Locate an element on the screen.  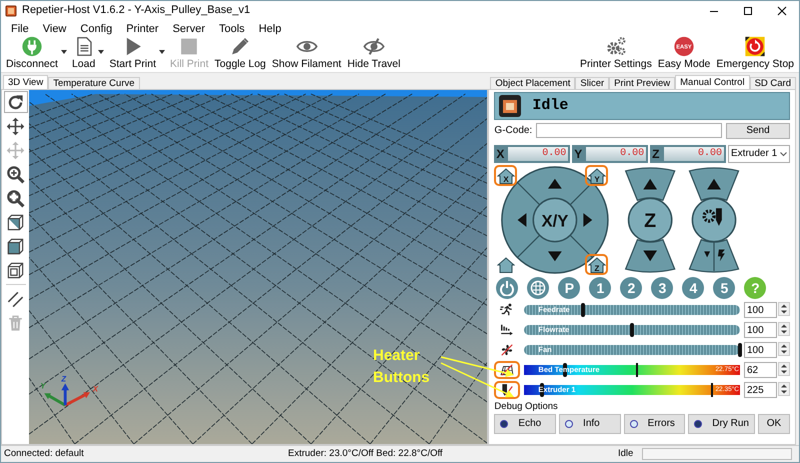
menu-item: File is located at coordinates (20, 29).